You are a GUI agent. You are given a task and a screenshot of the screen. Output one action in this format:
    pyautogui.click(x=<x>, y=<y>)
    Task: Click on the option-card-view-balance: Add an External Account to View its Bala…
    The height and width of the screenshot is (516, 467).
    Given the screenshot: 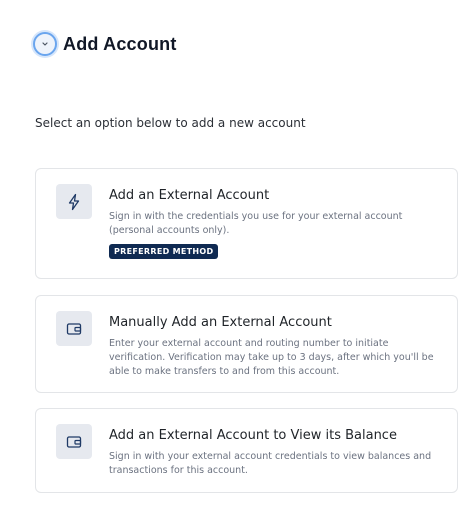 What is the action you would take?
    pyautogui.click(x=246, y=450)
    